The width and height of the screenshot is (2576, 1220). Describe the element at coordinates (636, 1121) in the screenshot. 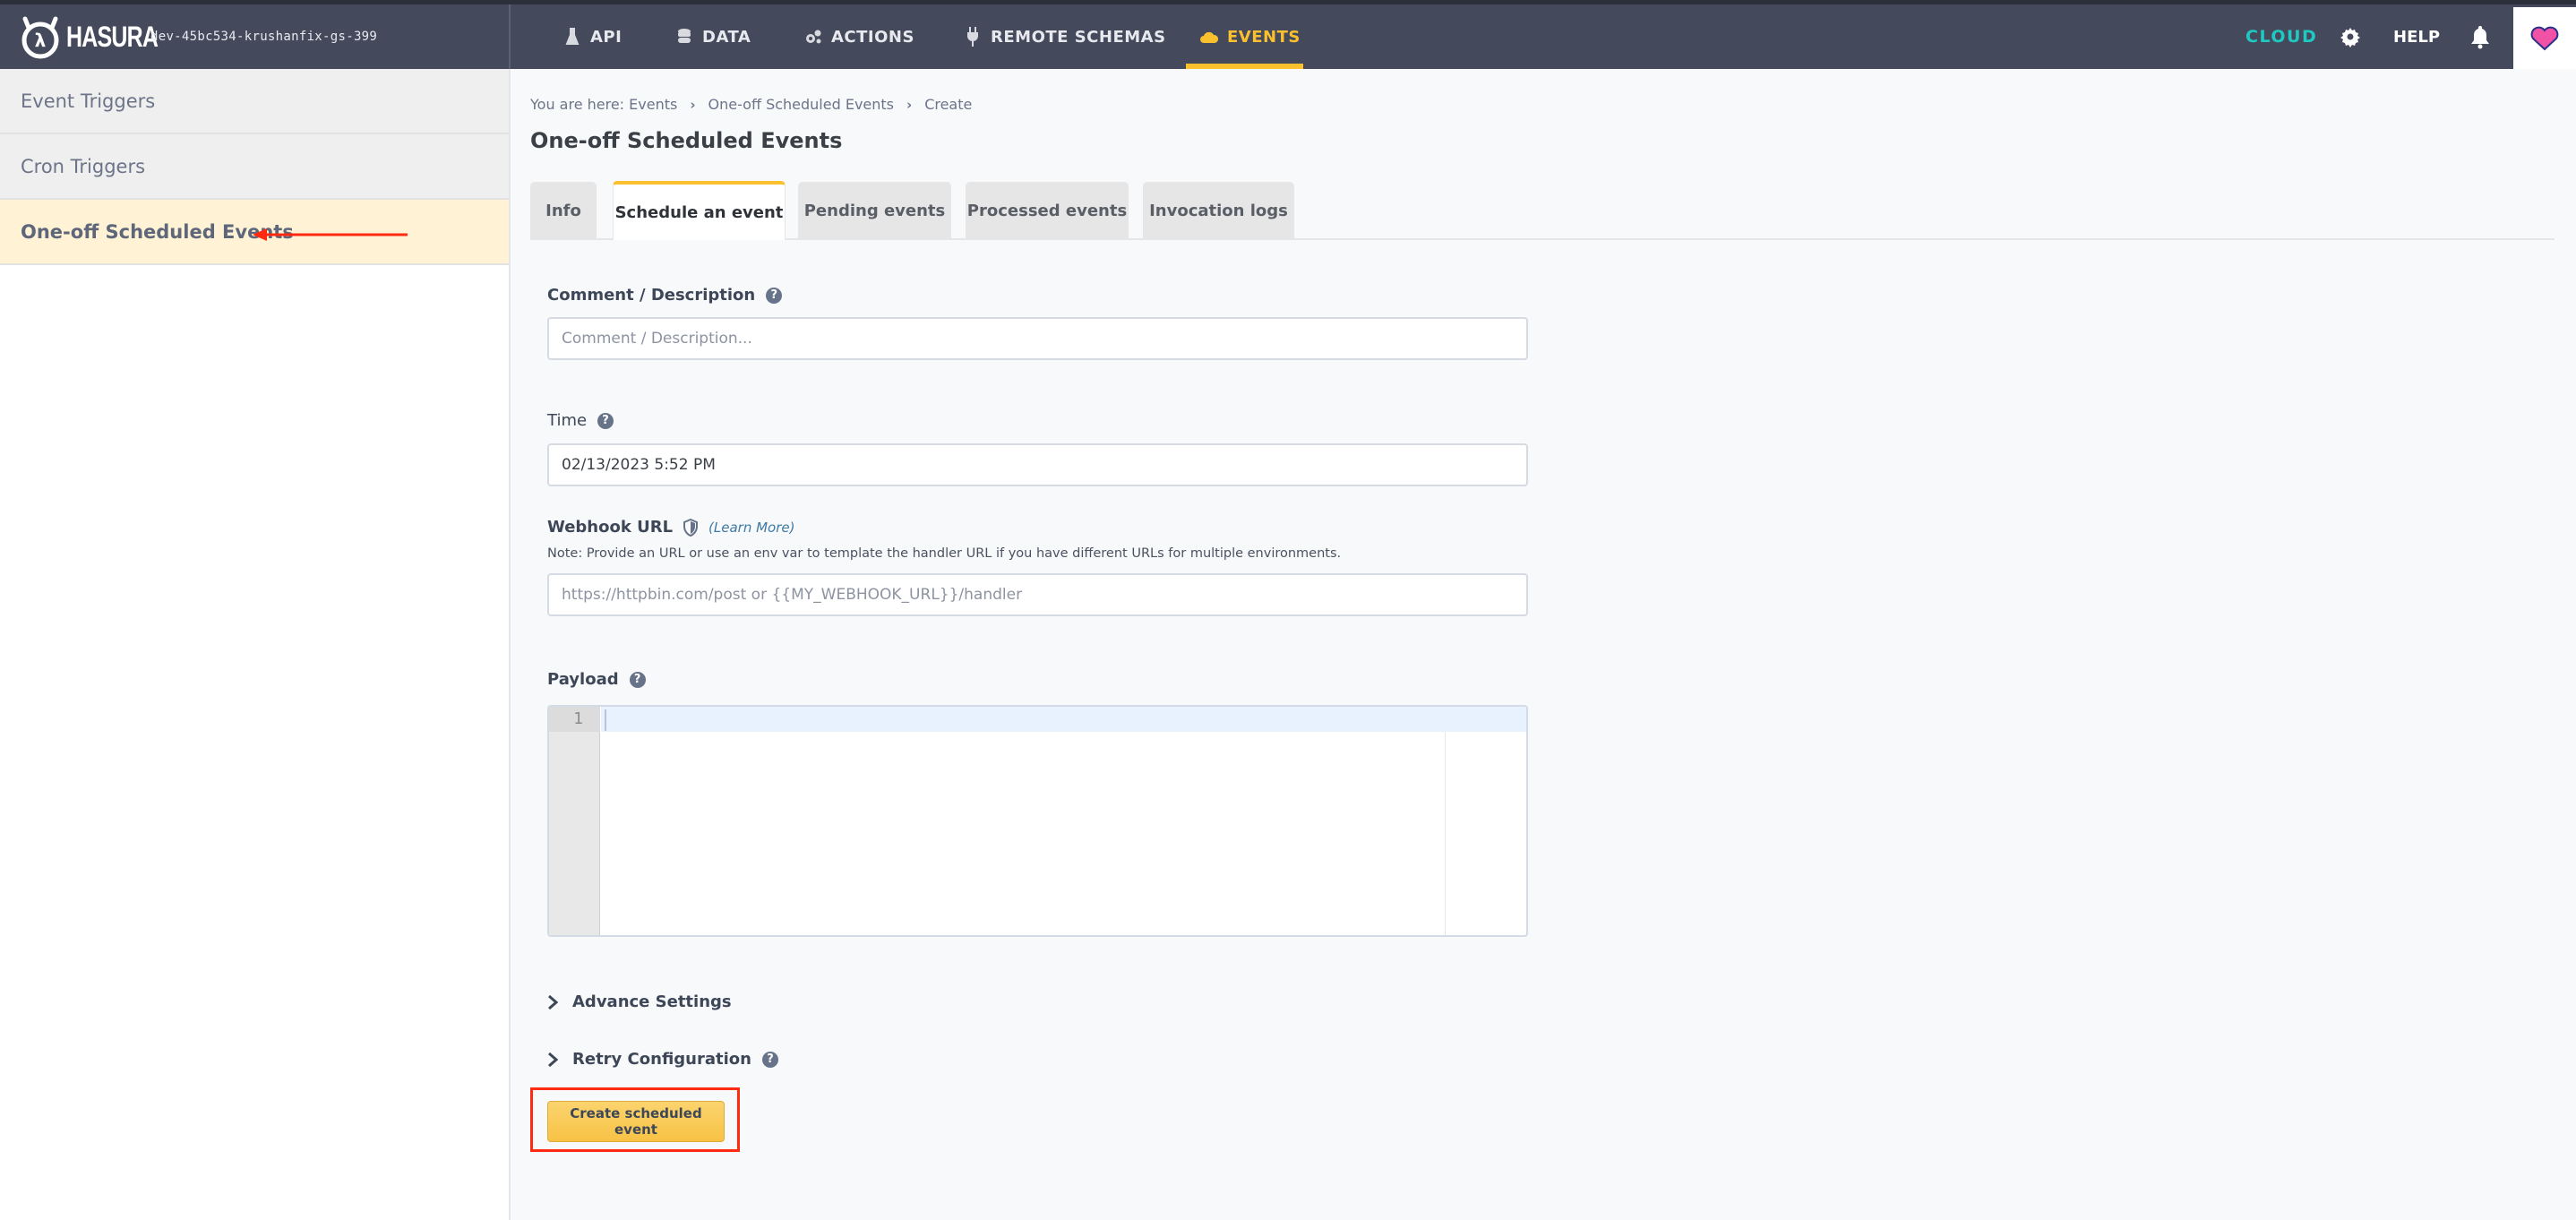

I see `create-scheduled-event-button: Create scheduled event` at that location.